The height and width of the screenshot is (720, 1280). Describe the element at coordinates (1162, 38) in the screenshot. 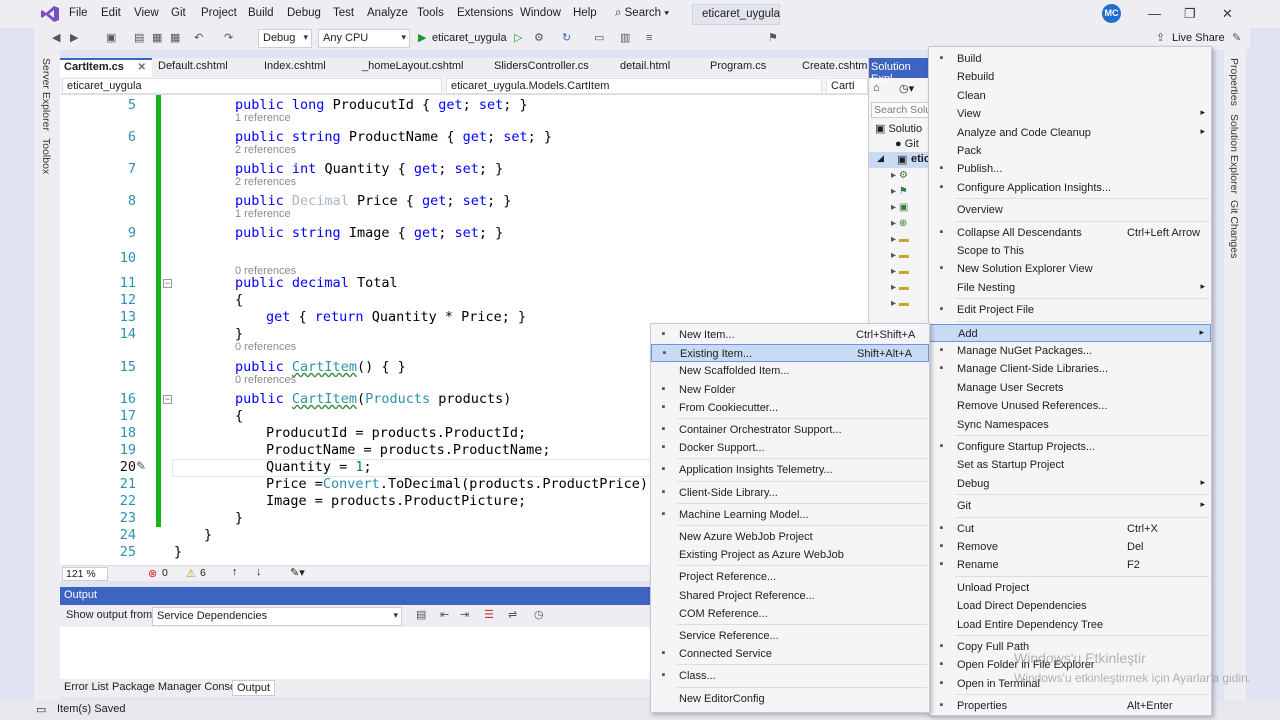

I see `live-share-icon: ⇪` at that location.